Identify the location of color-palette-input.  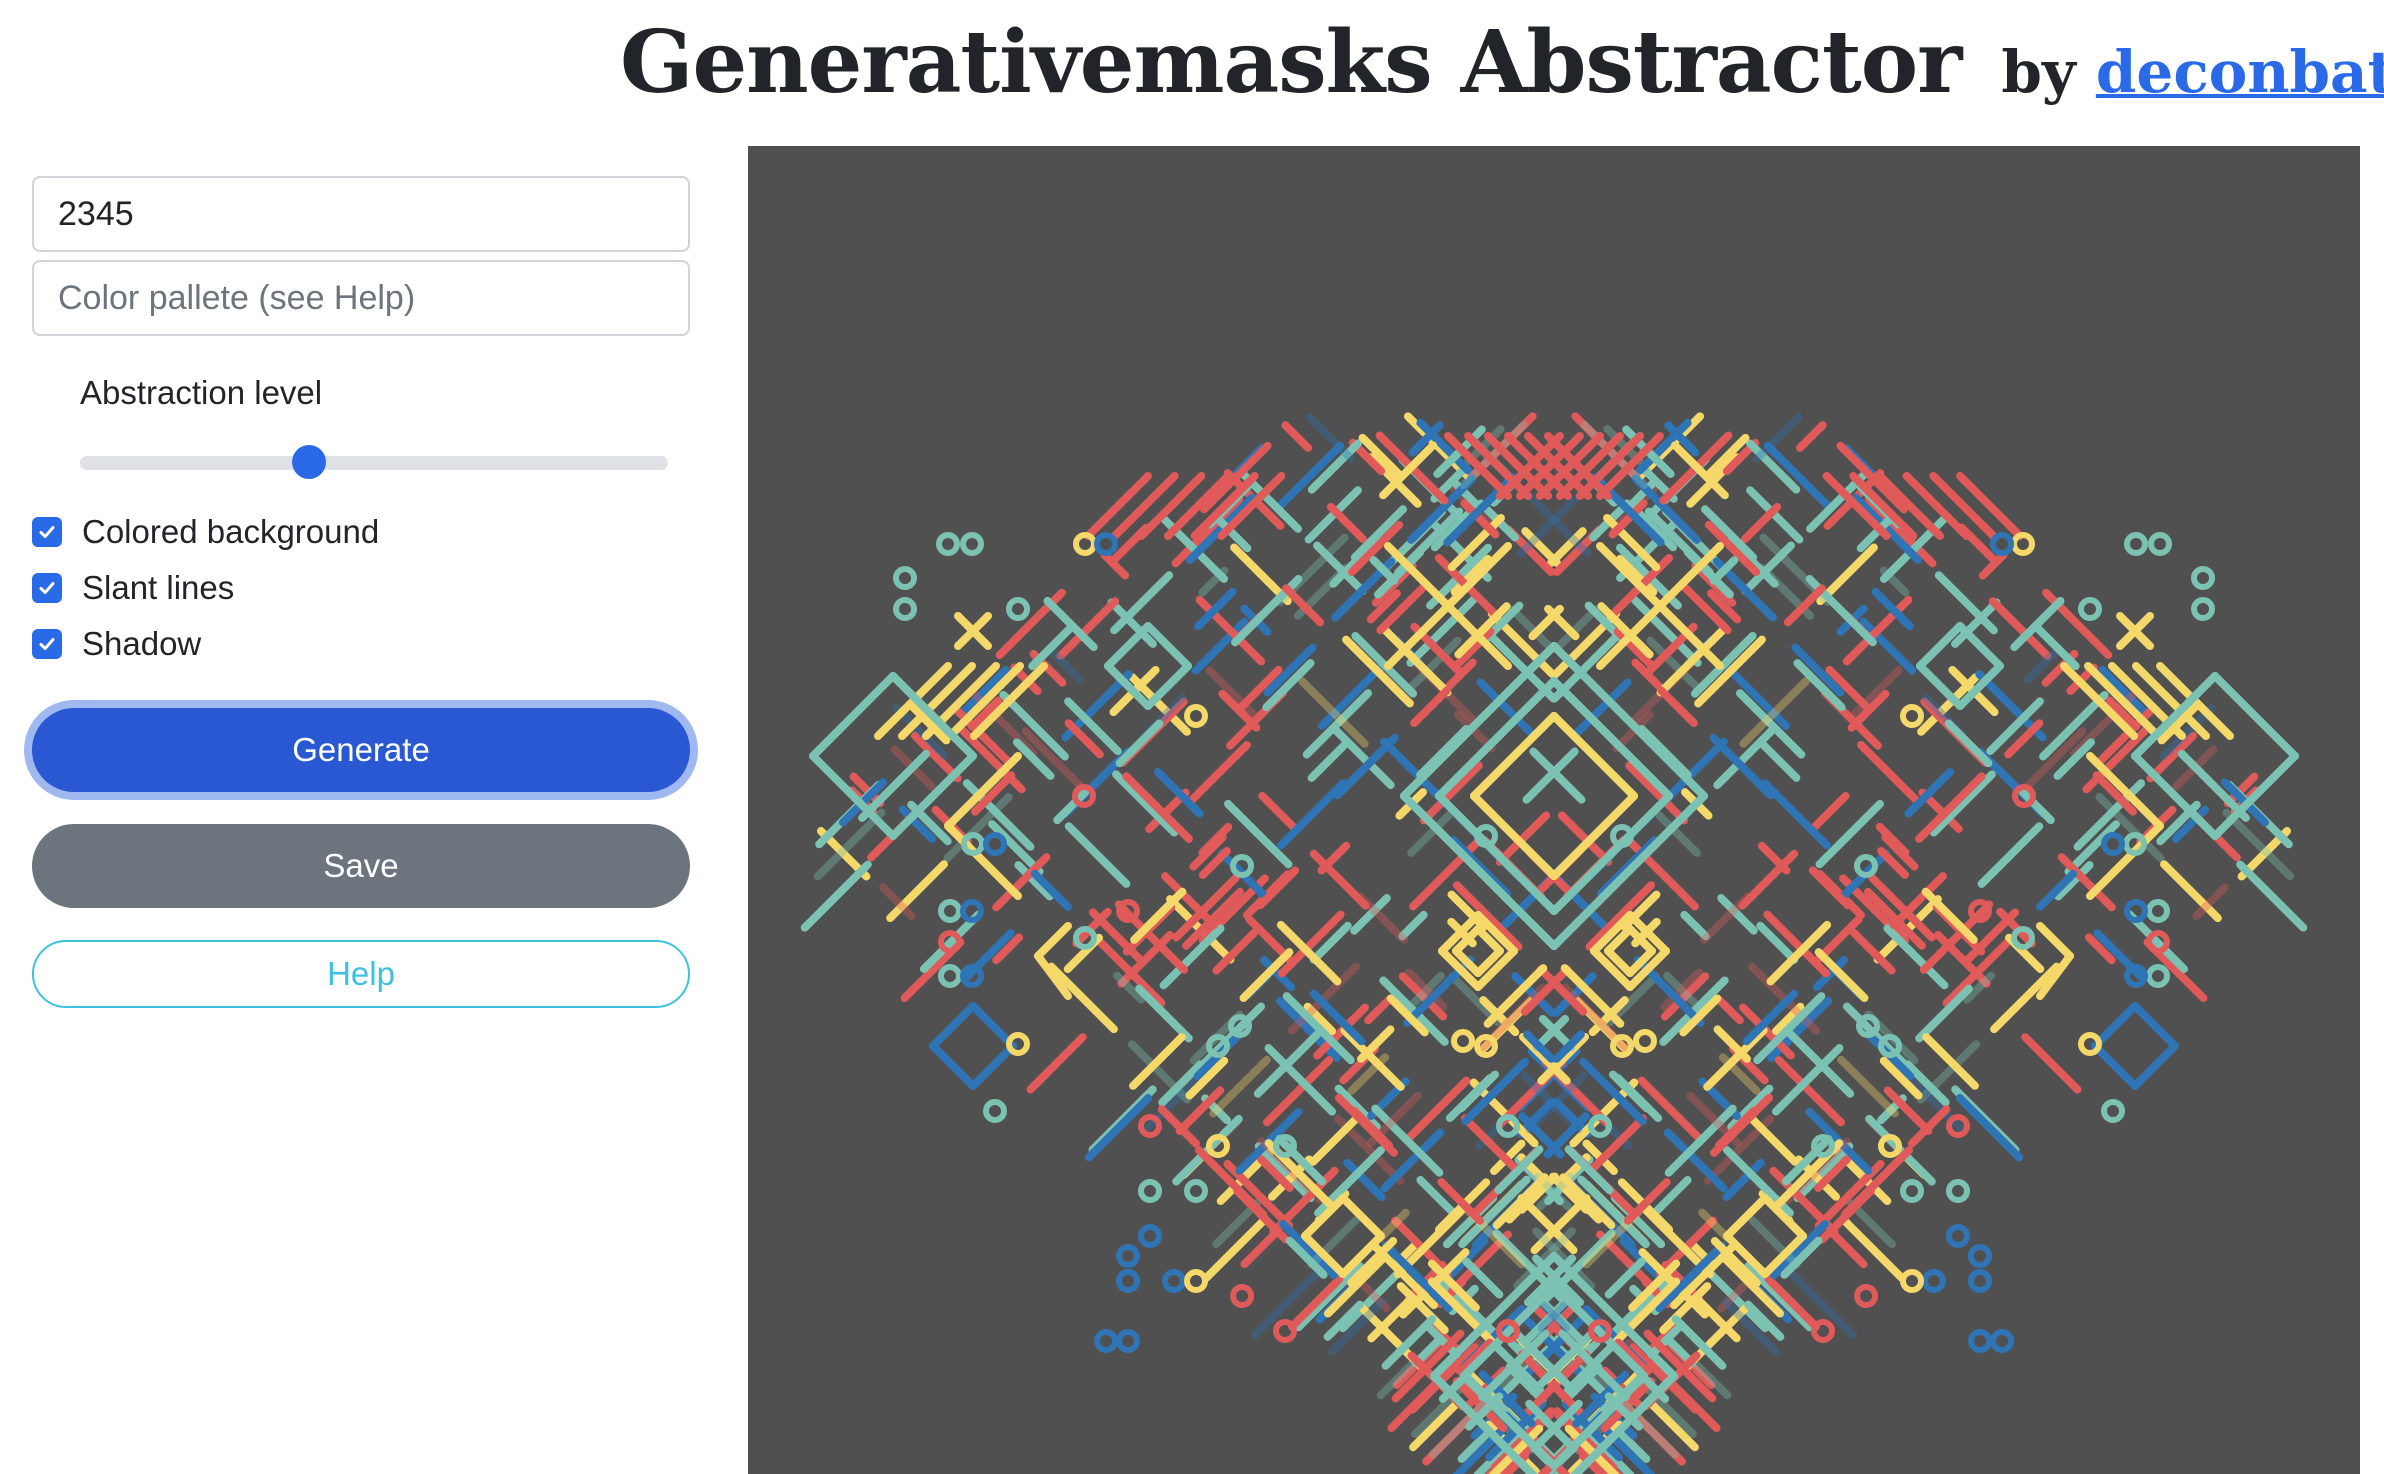
(361, 298).